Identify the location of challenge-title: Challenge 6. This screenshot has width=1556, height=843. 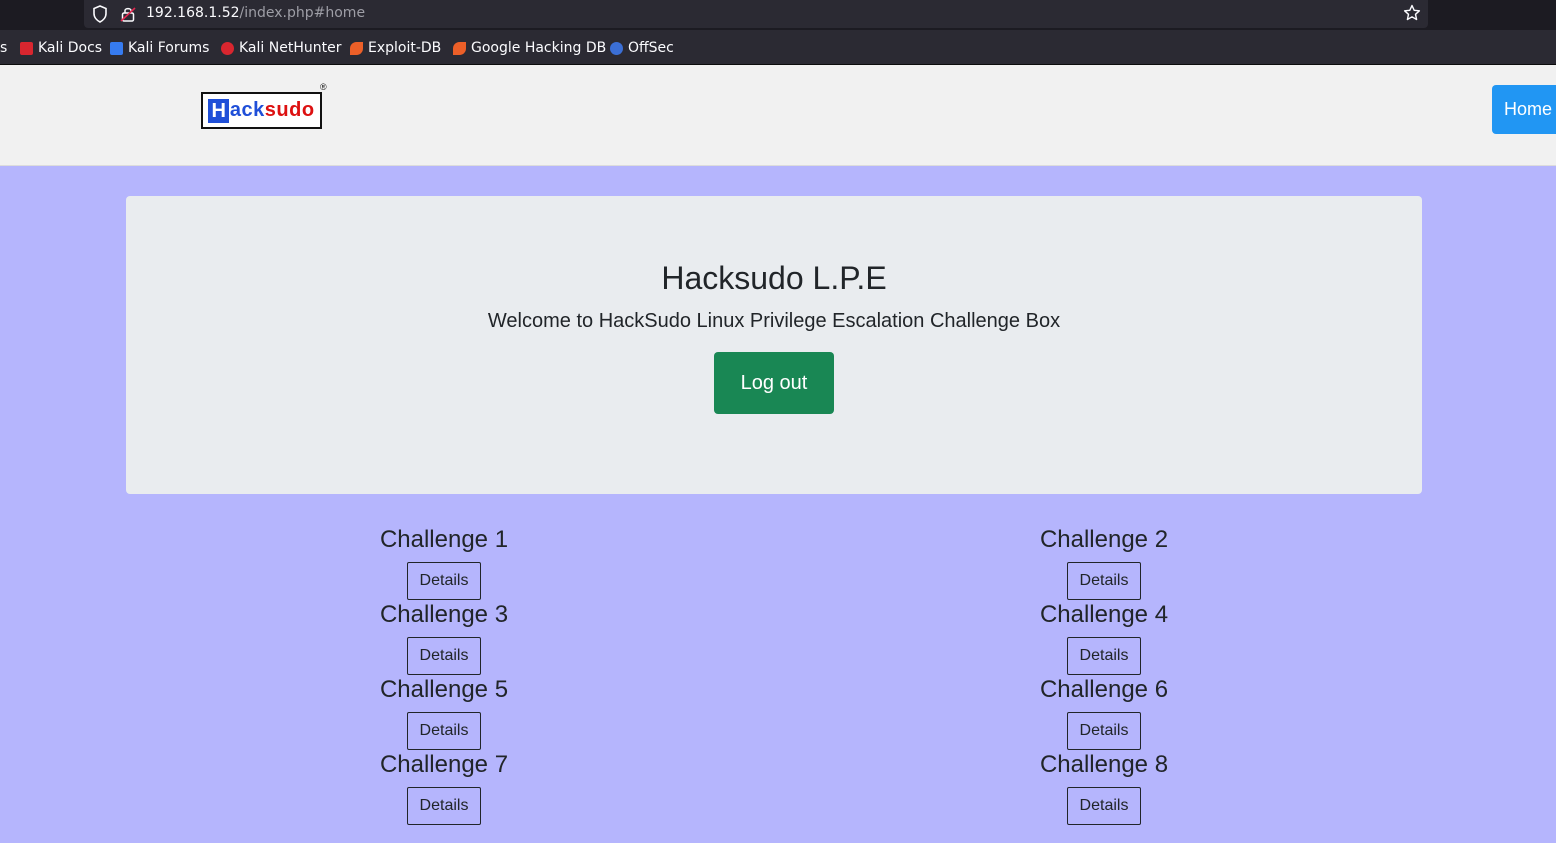
(1104, 689).